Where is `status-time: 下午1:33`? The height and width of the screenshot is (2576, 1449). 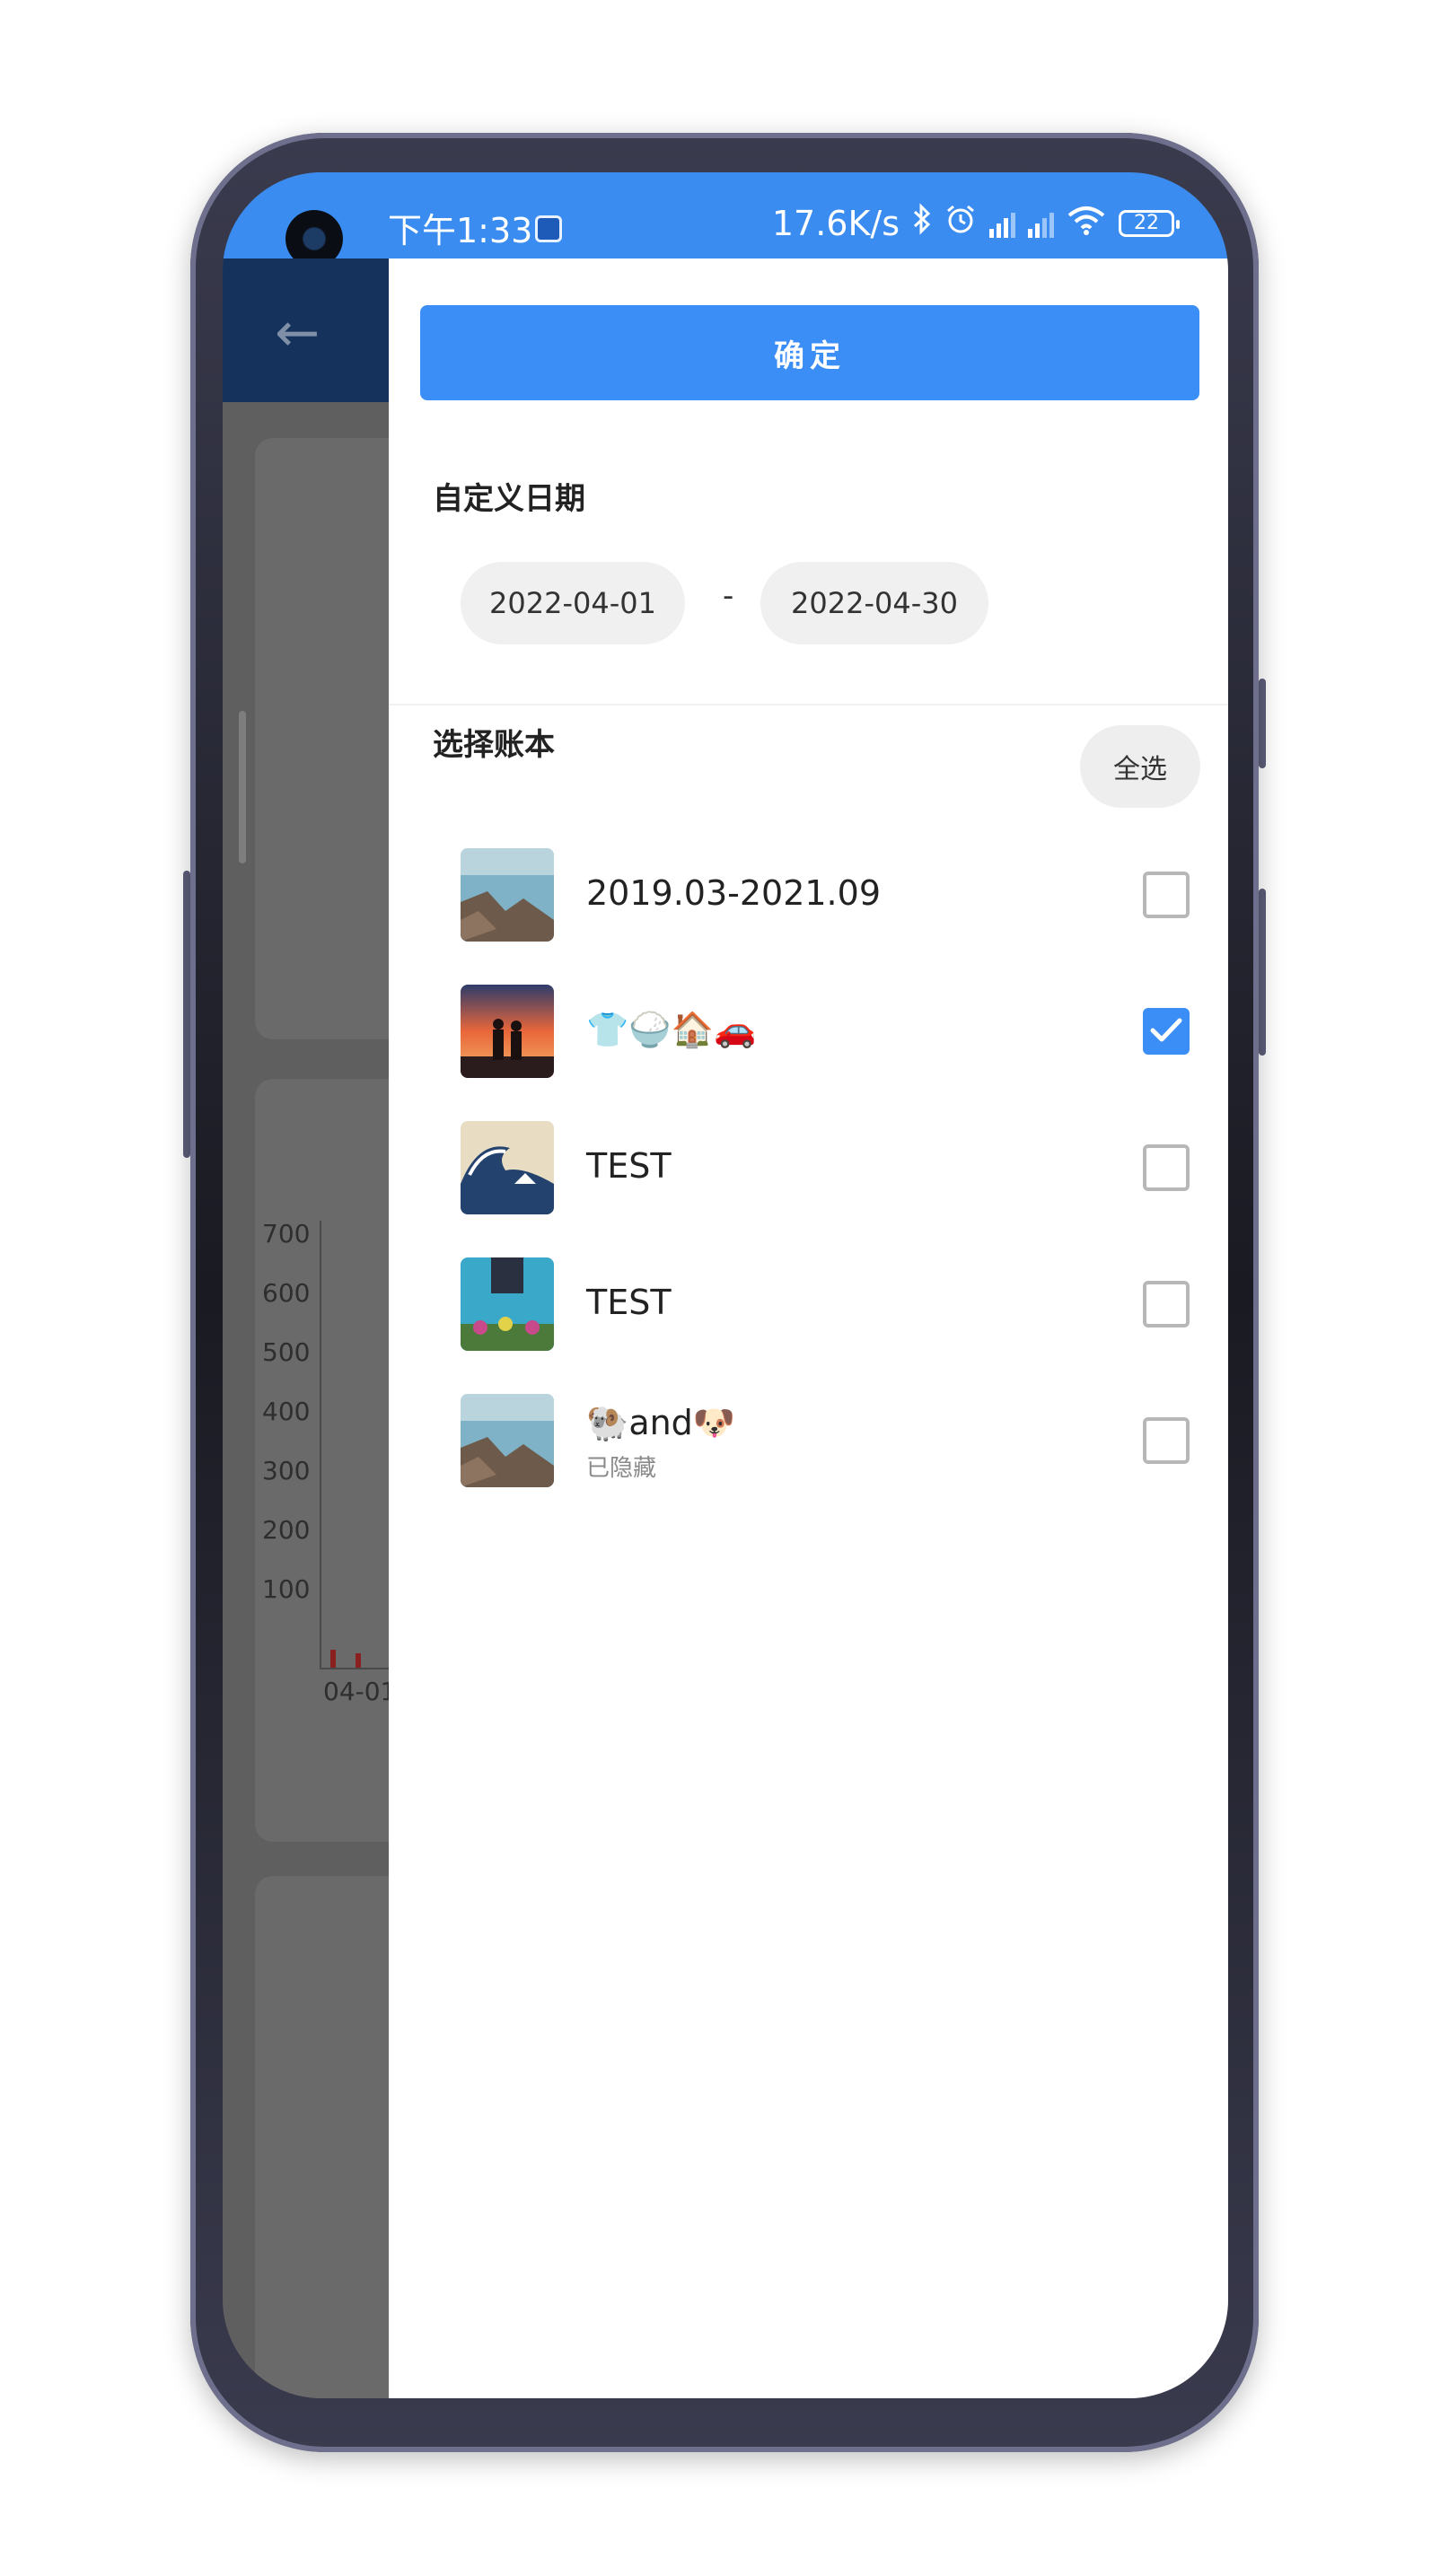 status-time: 下午1:33 is located at coordinates (461, 230).